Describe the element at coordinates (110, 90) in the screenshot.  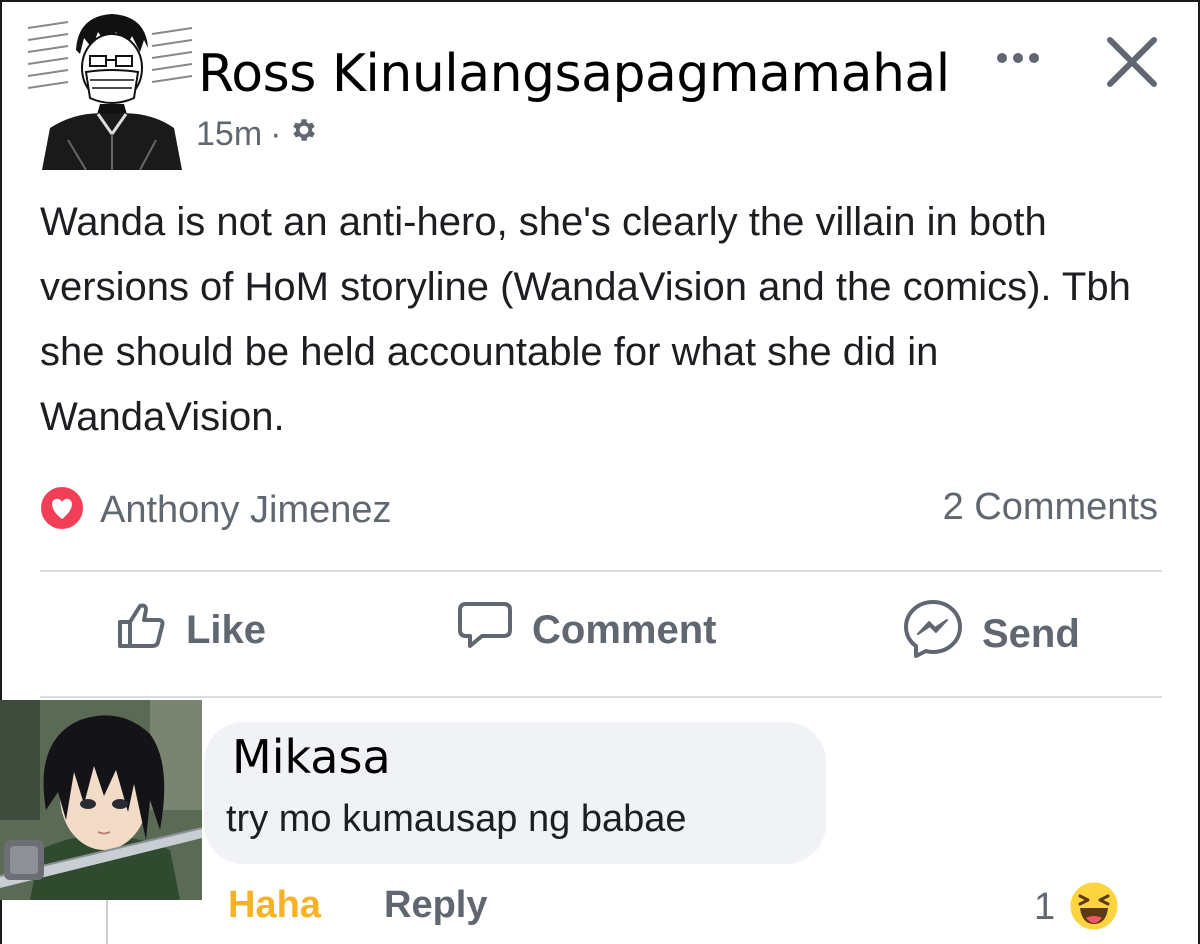
I see `poster-avatar` at that location.